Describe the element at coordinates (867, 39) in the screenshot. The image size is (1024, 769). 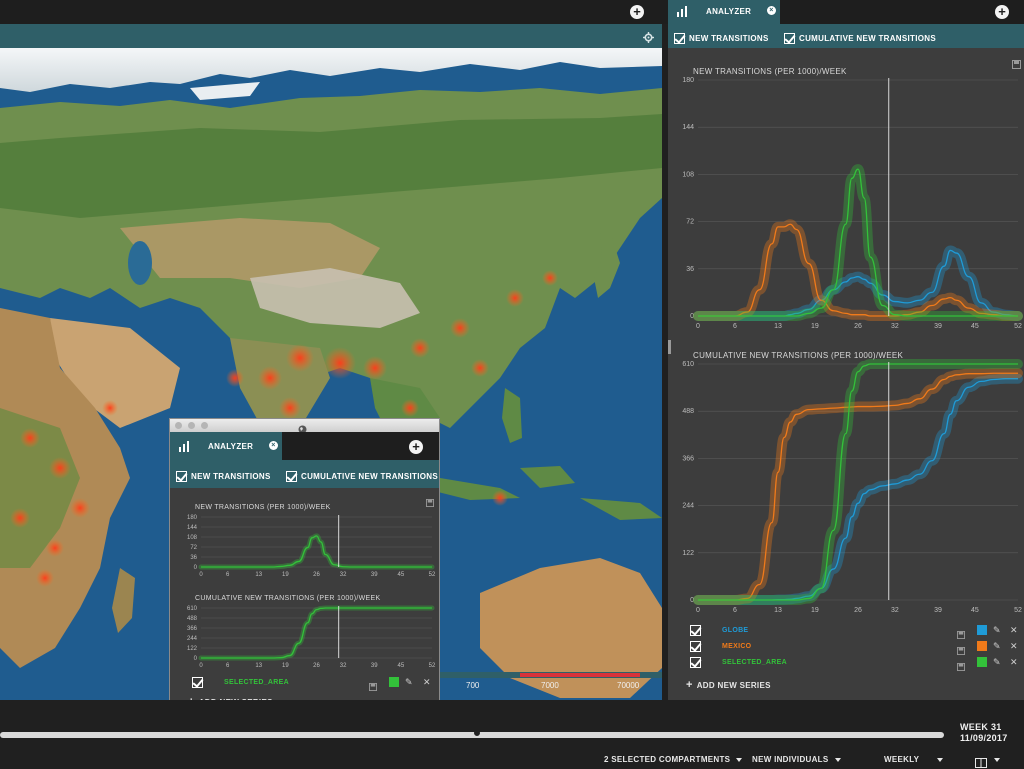
I see `cumulative-label: CUMULATIVE NEW TRANSITIONS` at that location.